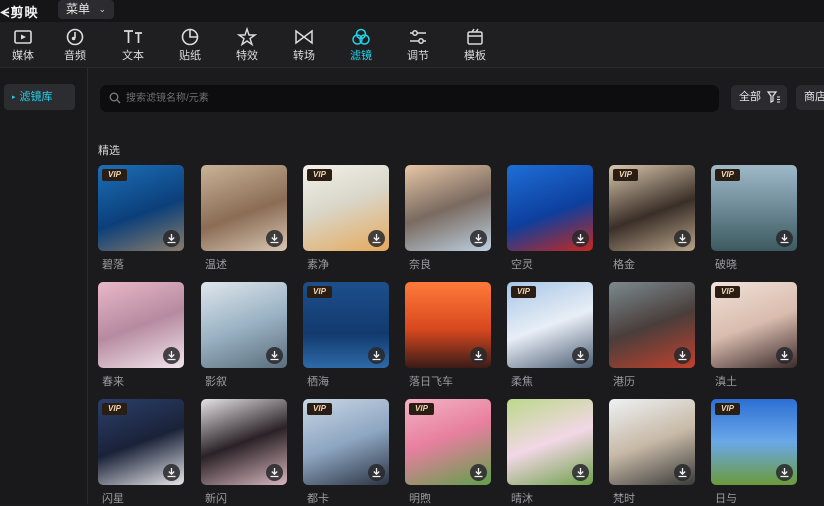 The image size is (824, 506). Describe the element at coordinates (810, 97) in the screenshot. I see `shop-button: 商店` at that location.